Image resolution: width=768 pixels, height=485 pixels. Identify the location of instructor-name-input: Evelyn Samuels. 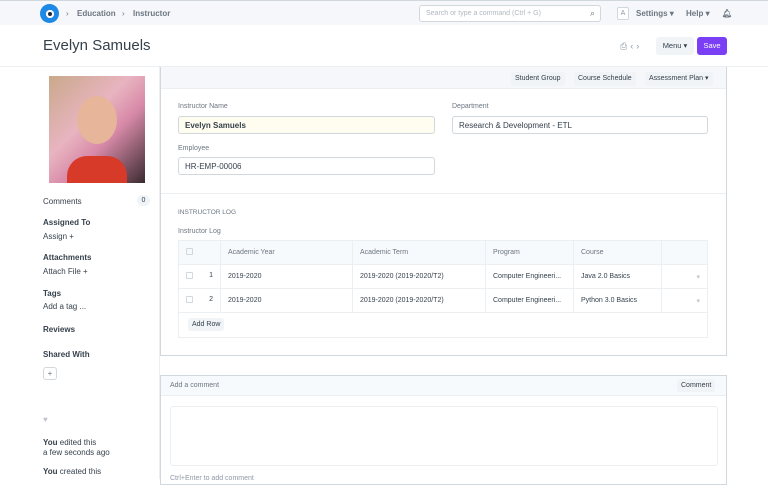
(306, 125).